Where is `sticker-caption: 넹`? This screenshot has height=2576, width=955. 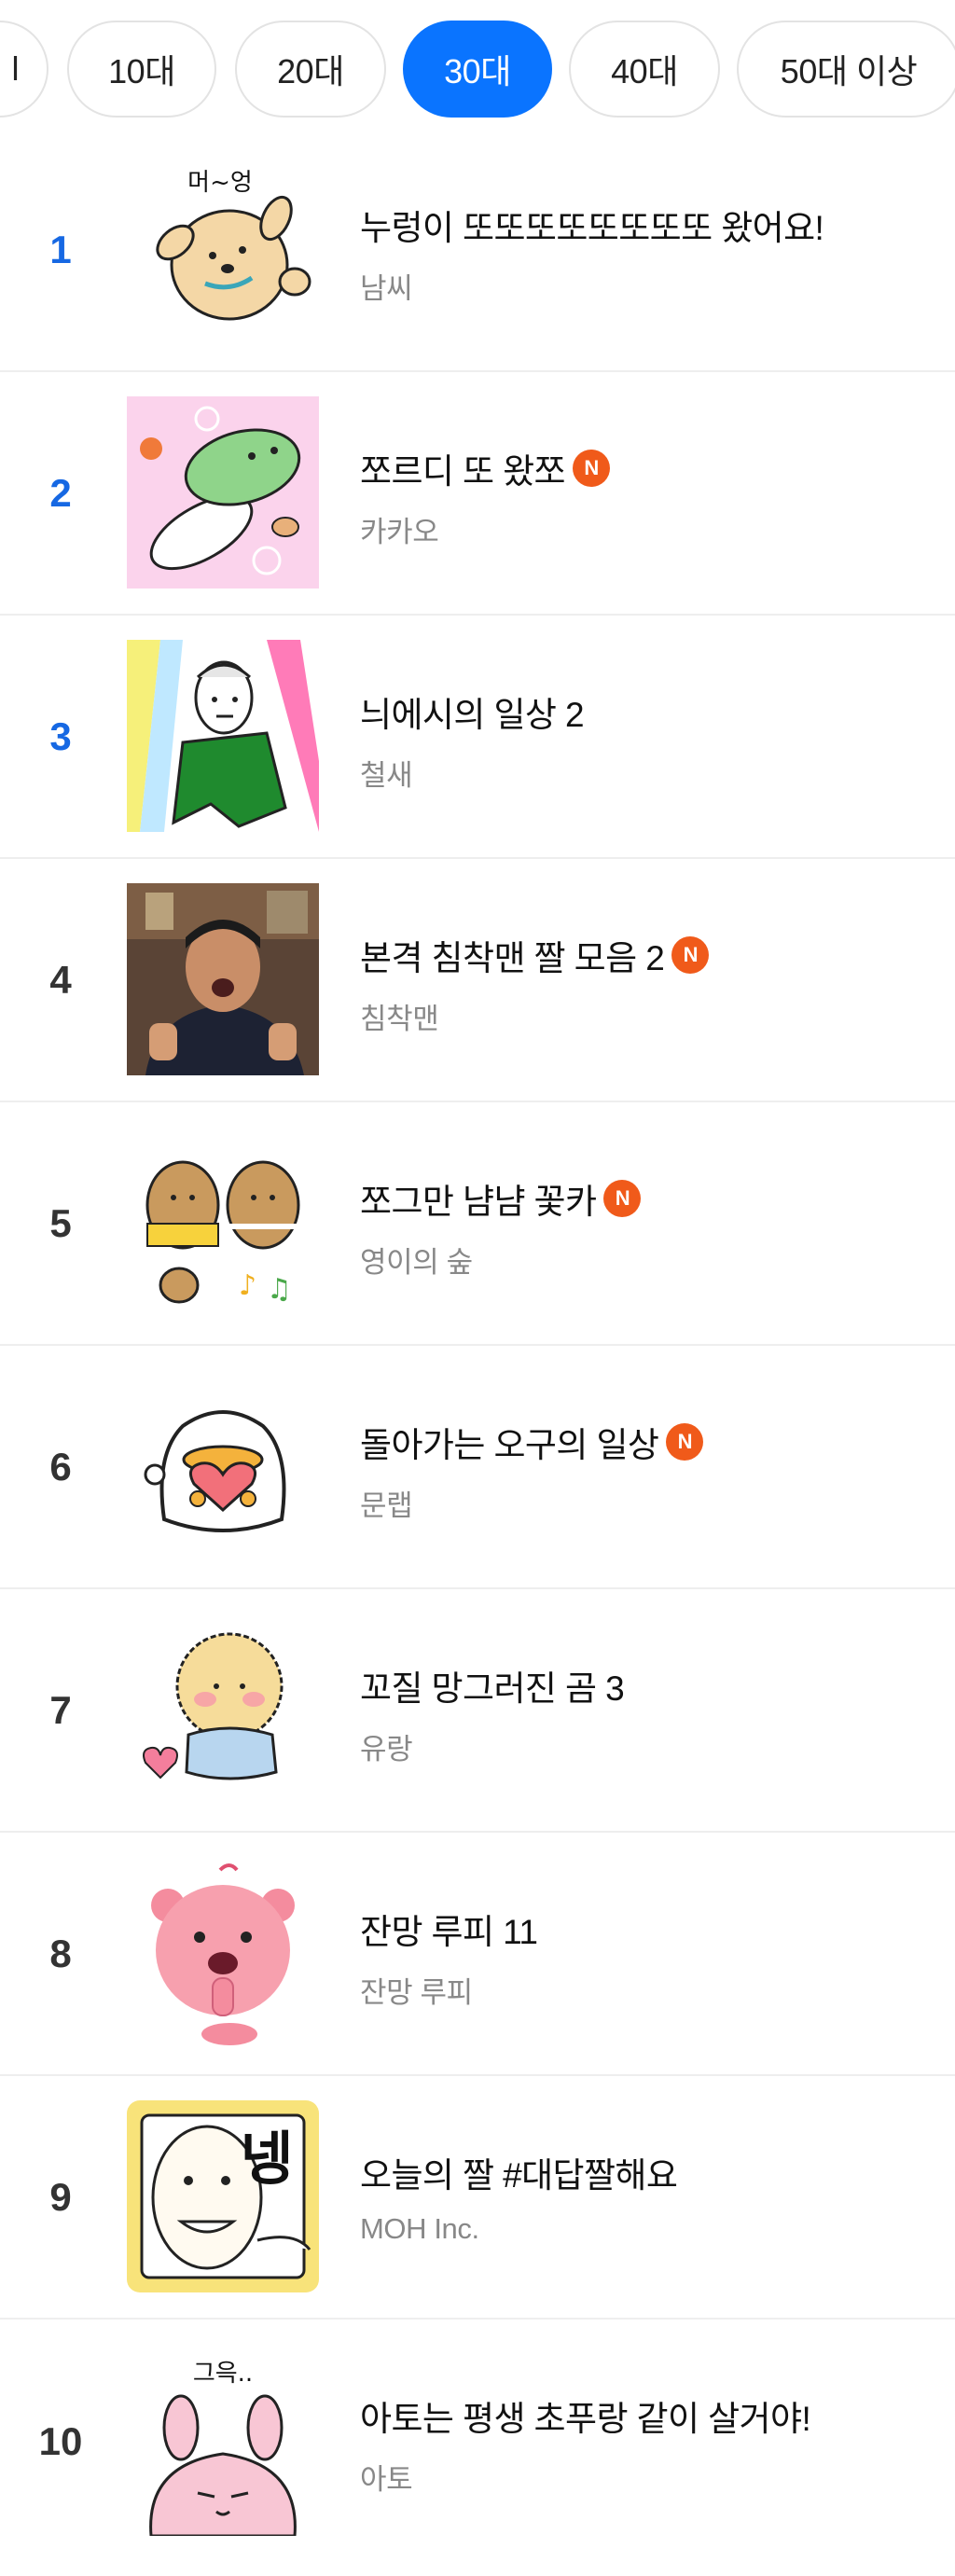 sticker-caption: 넹 is located at coordinates (266, 2159).